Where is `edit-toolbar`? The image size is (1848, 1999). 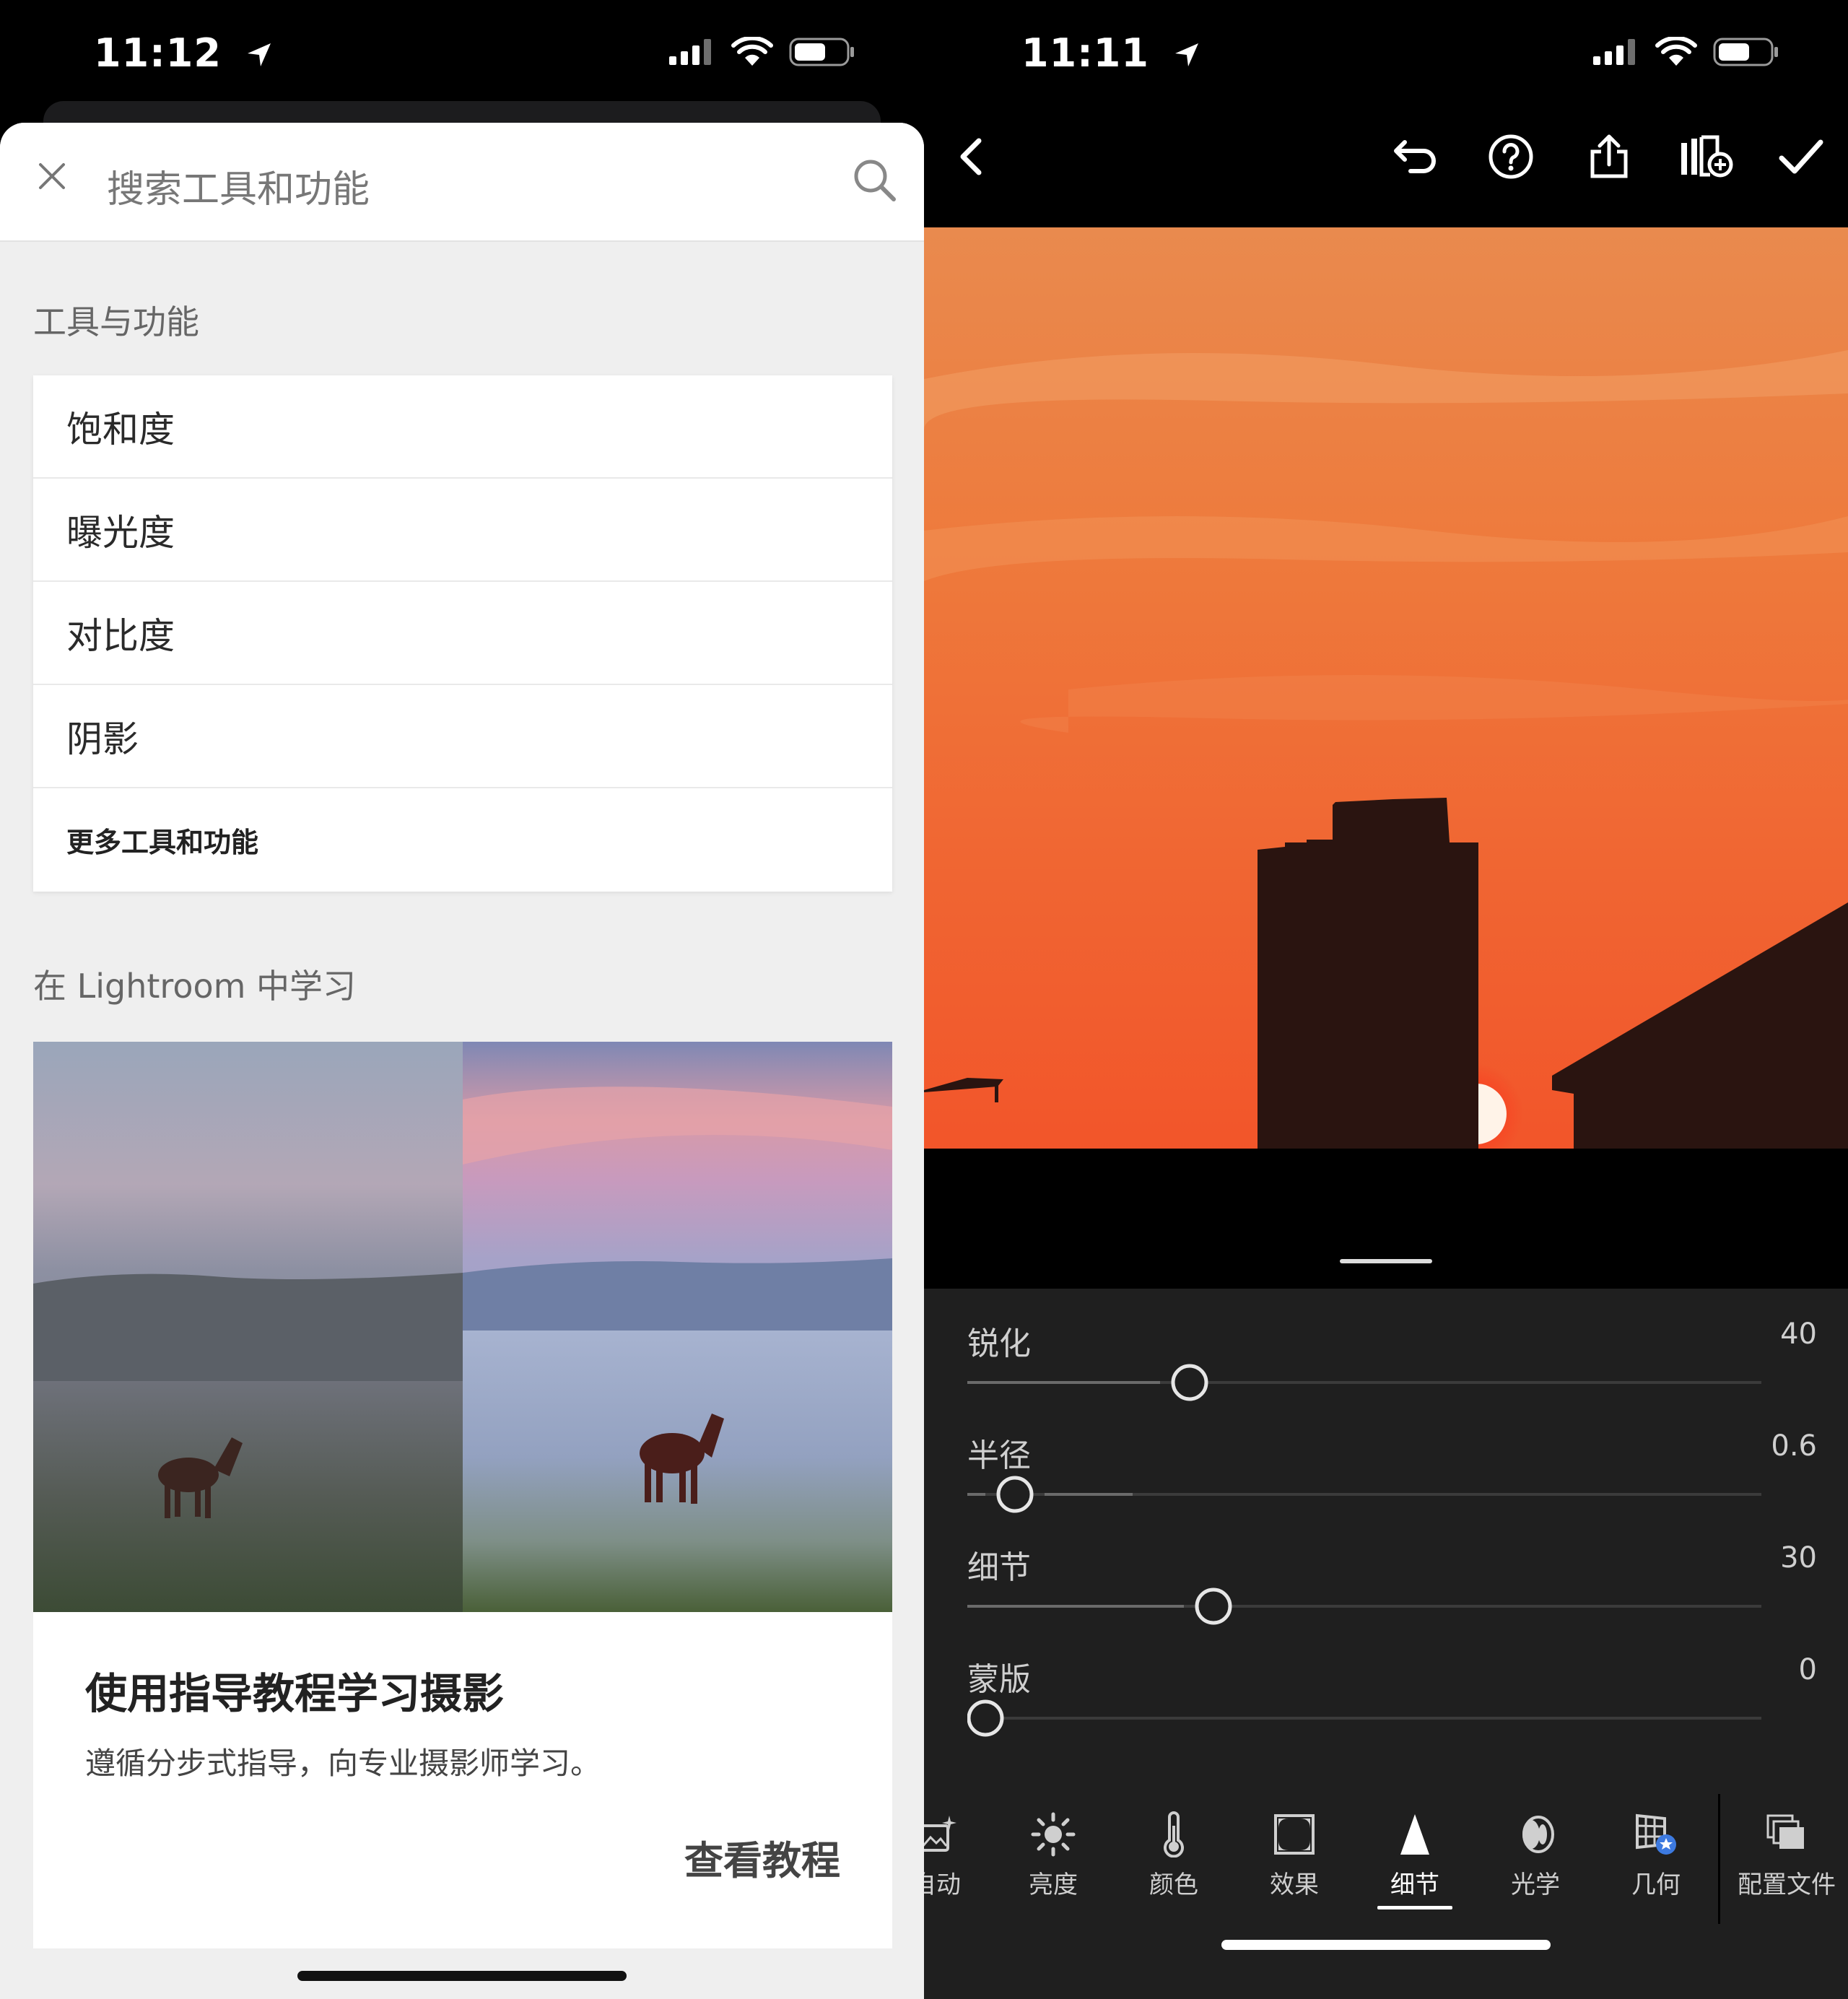 edit-toolbar is located at coordinates (1386, 166).